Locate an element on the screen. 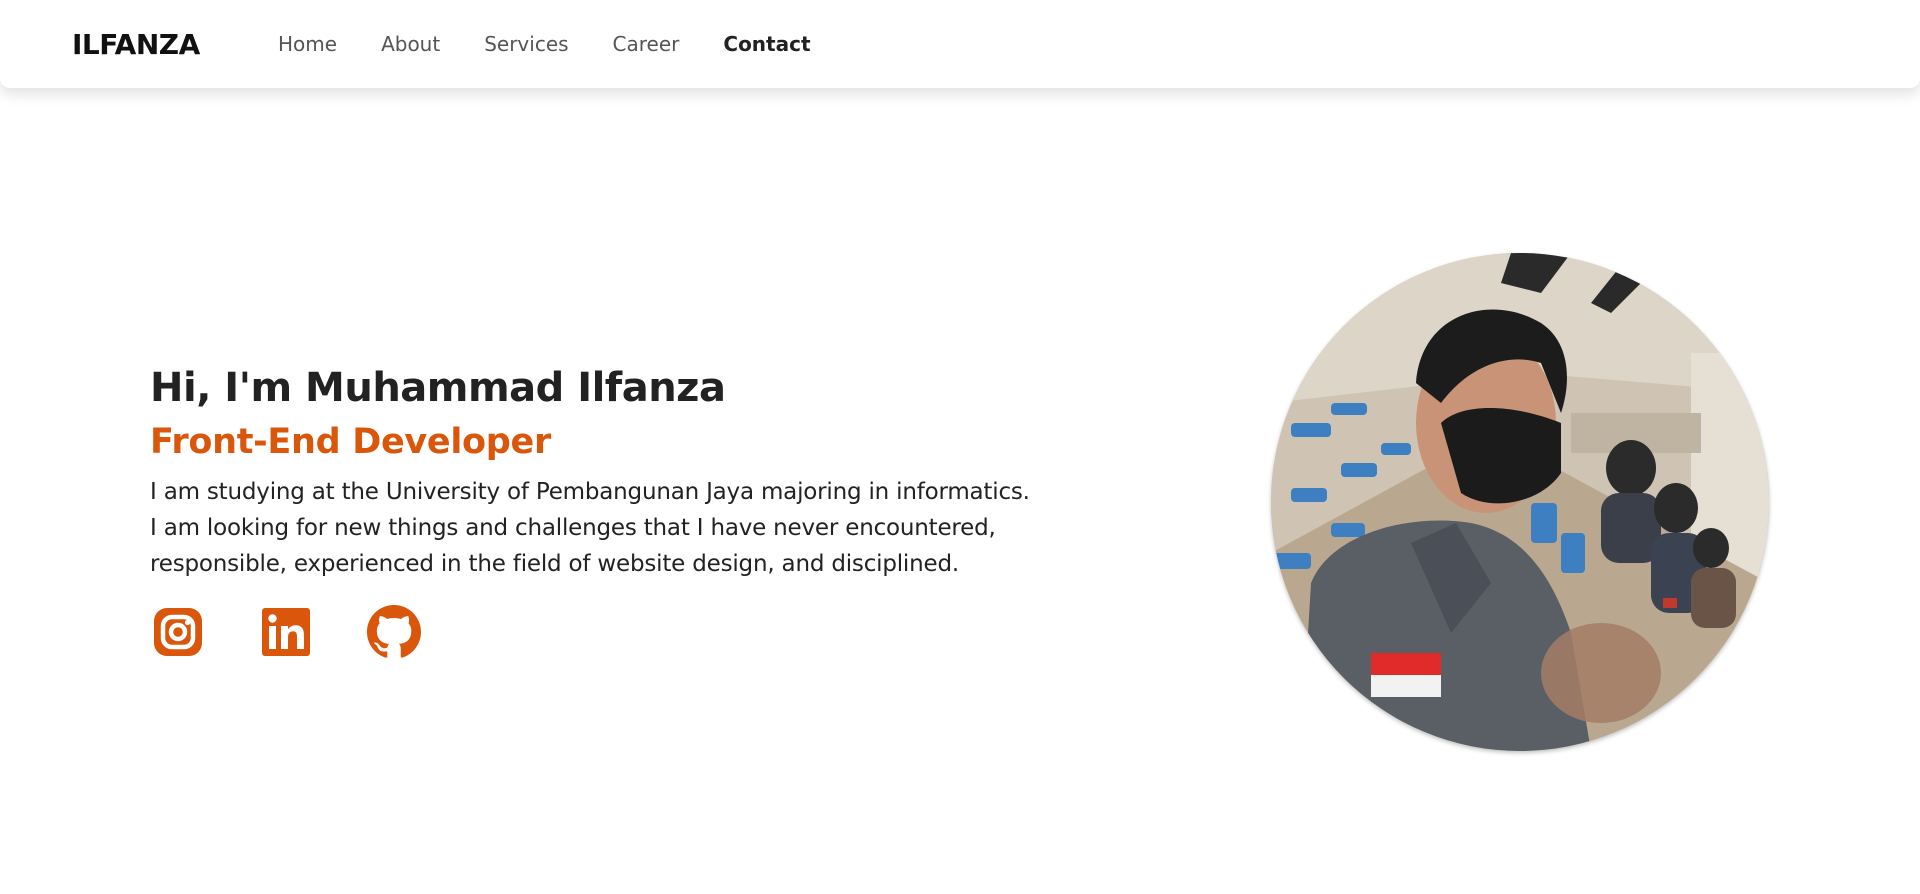 This screenshot has height=894, width=1920. nav-link-home: Home is located at coordinates (307, 44).